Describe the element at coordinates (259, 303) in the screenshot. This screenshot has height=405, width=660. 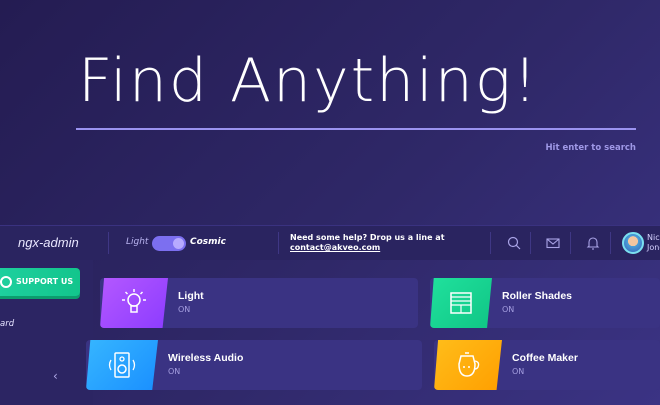
I see `device-card-light: Light ON` at that location.